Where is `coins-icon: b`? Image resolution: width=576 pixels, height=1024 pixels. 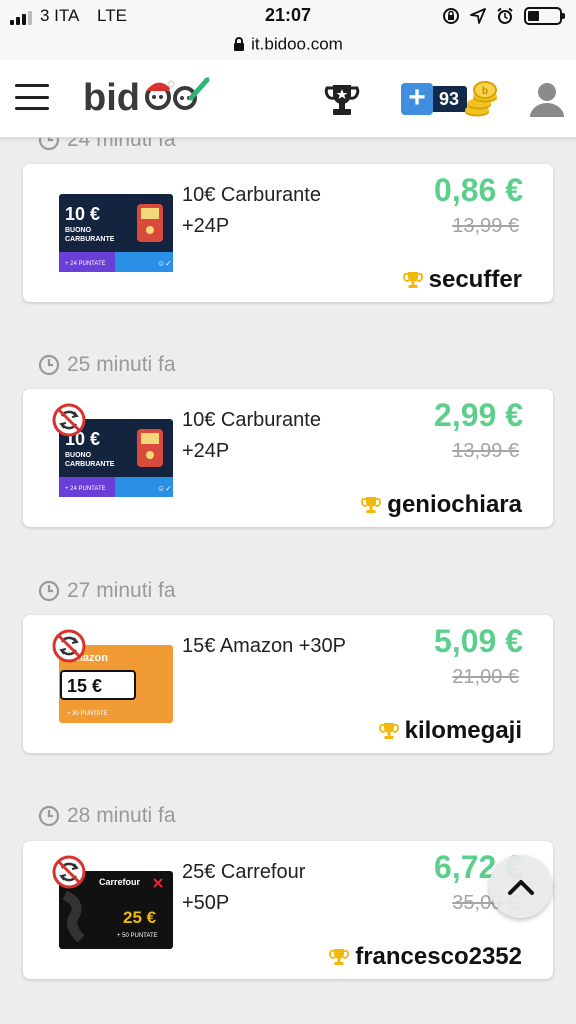 coins-icon: b is located at coordinates (481, 99).